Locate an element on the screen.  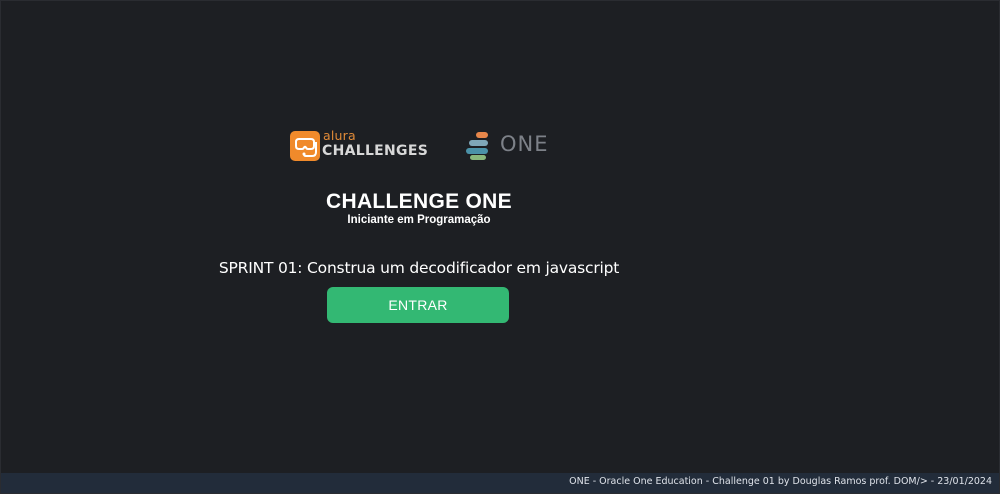
one-wordmark: ONE is located at coordinates (524, 144).